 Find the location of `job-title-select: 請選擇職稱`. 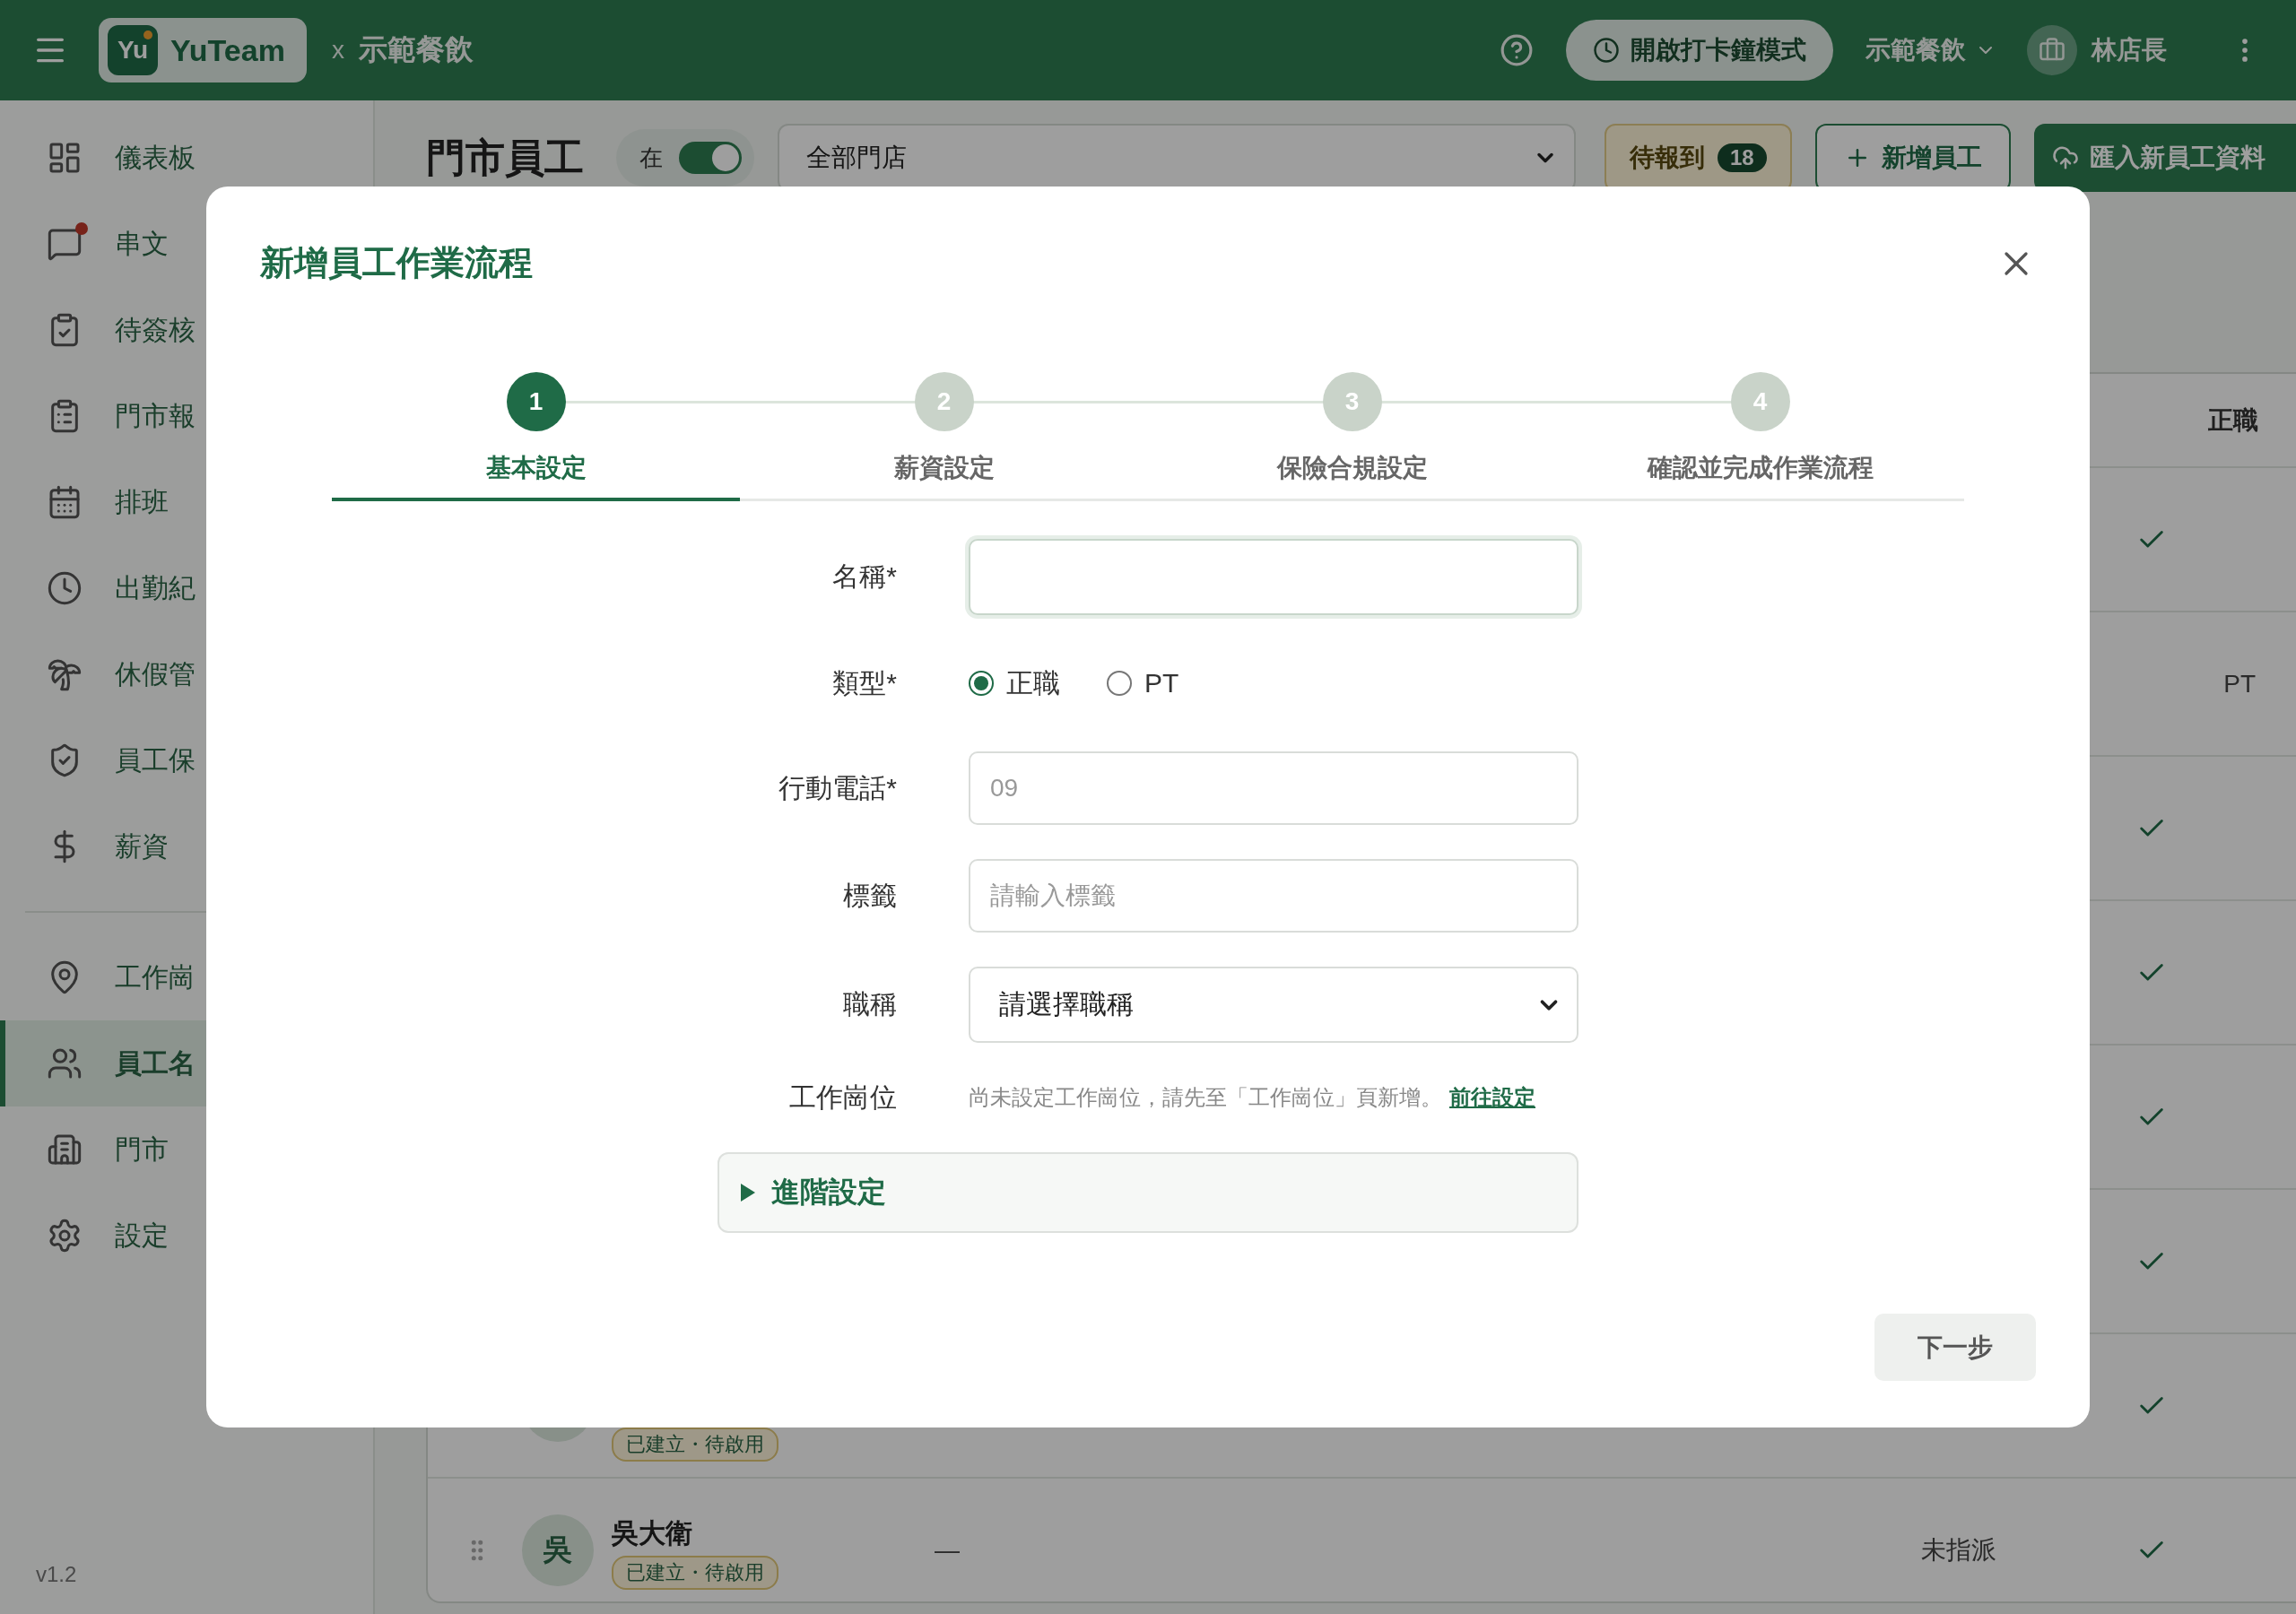

job-title-select: 請選擇職稱 is located at coordinates (1273, 1005).